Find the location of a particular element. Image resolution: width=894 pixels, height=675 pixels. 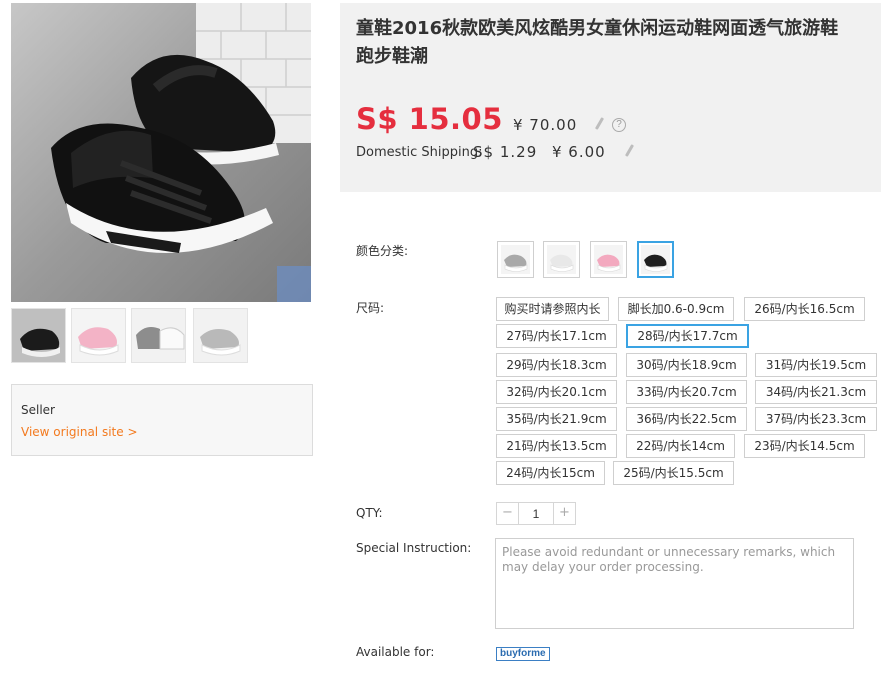

thumbnail-black is located at coordinates (38, 335).